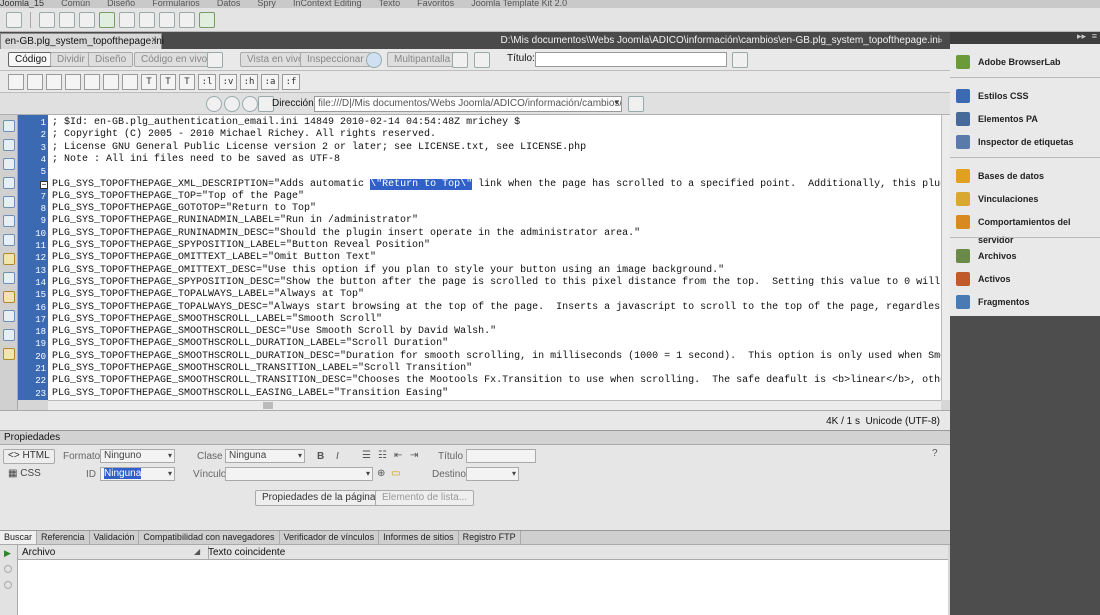 Image resolution: width=1100 pixels, height=615 pixels. What do you see at coordinates (299, 474) in the screenshot?
I see `link-input: ▾` at bounding box center [299, 474].